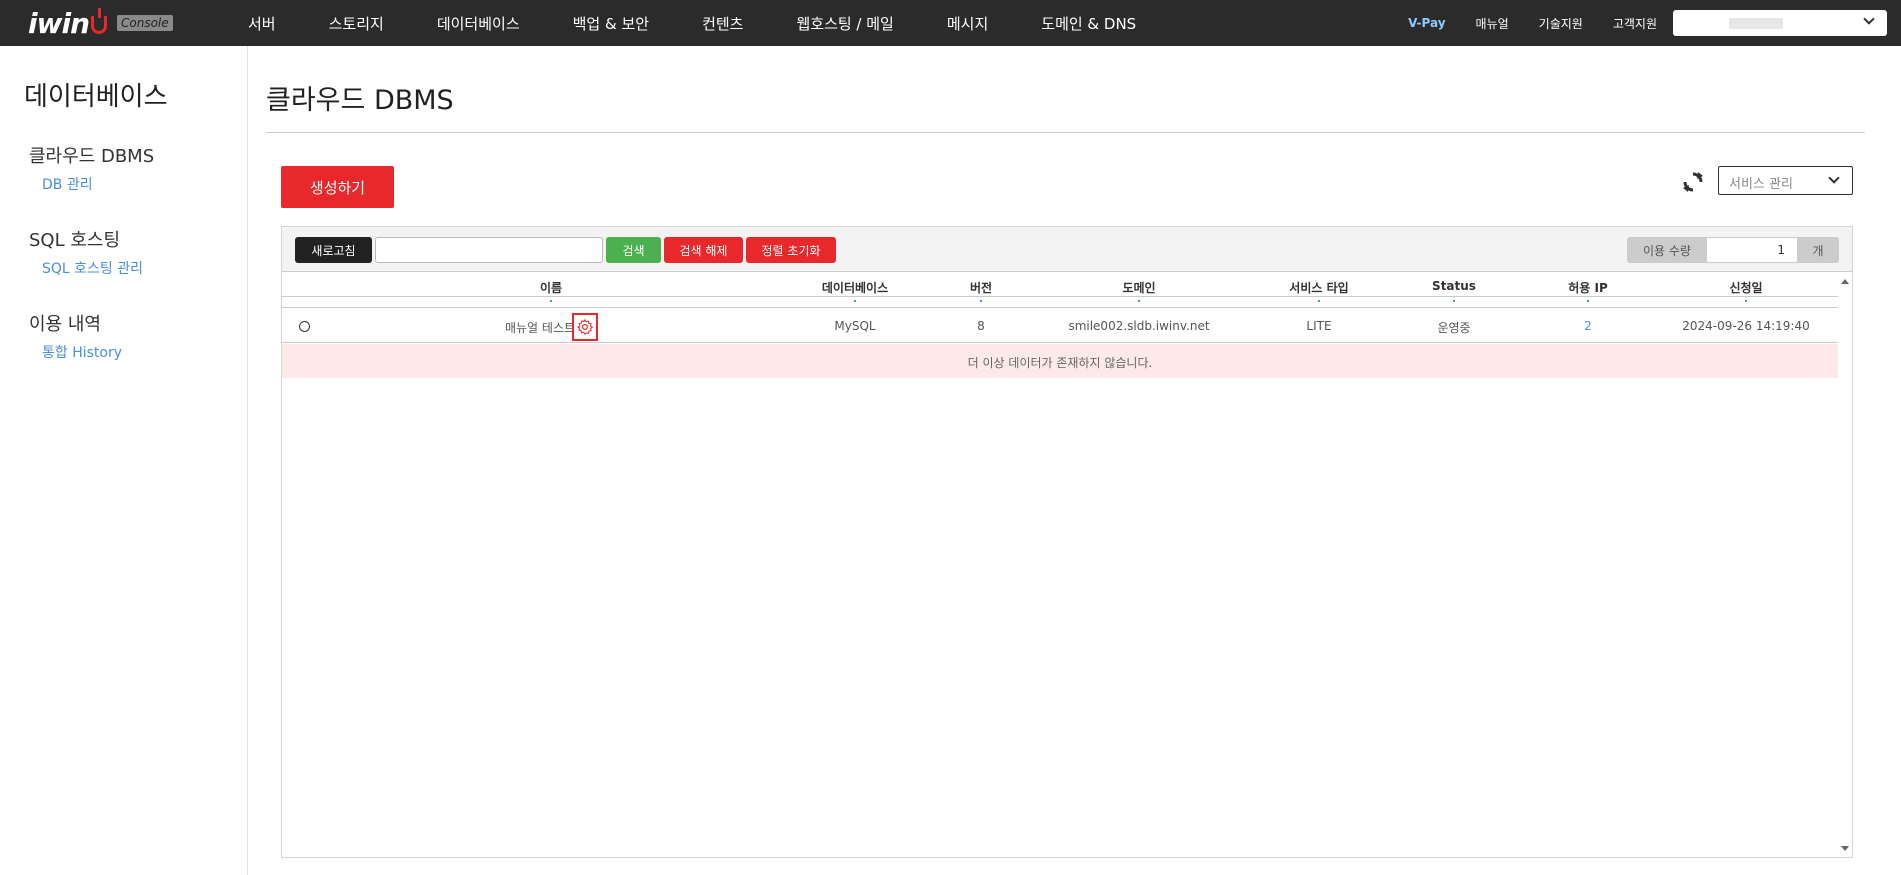 This screenshot has width=1901, height=875. What do you see at coordinates (1319, 326) in the screenshot?
I see `cell-service-type: LITE` at bounding box center [1319, 326].